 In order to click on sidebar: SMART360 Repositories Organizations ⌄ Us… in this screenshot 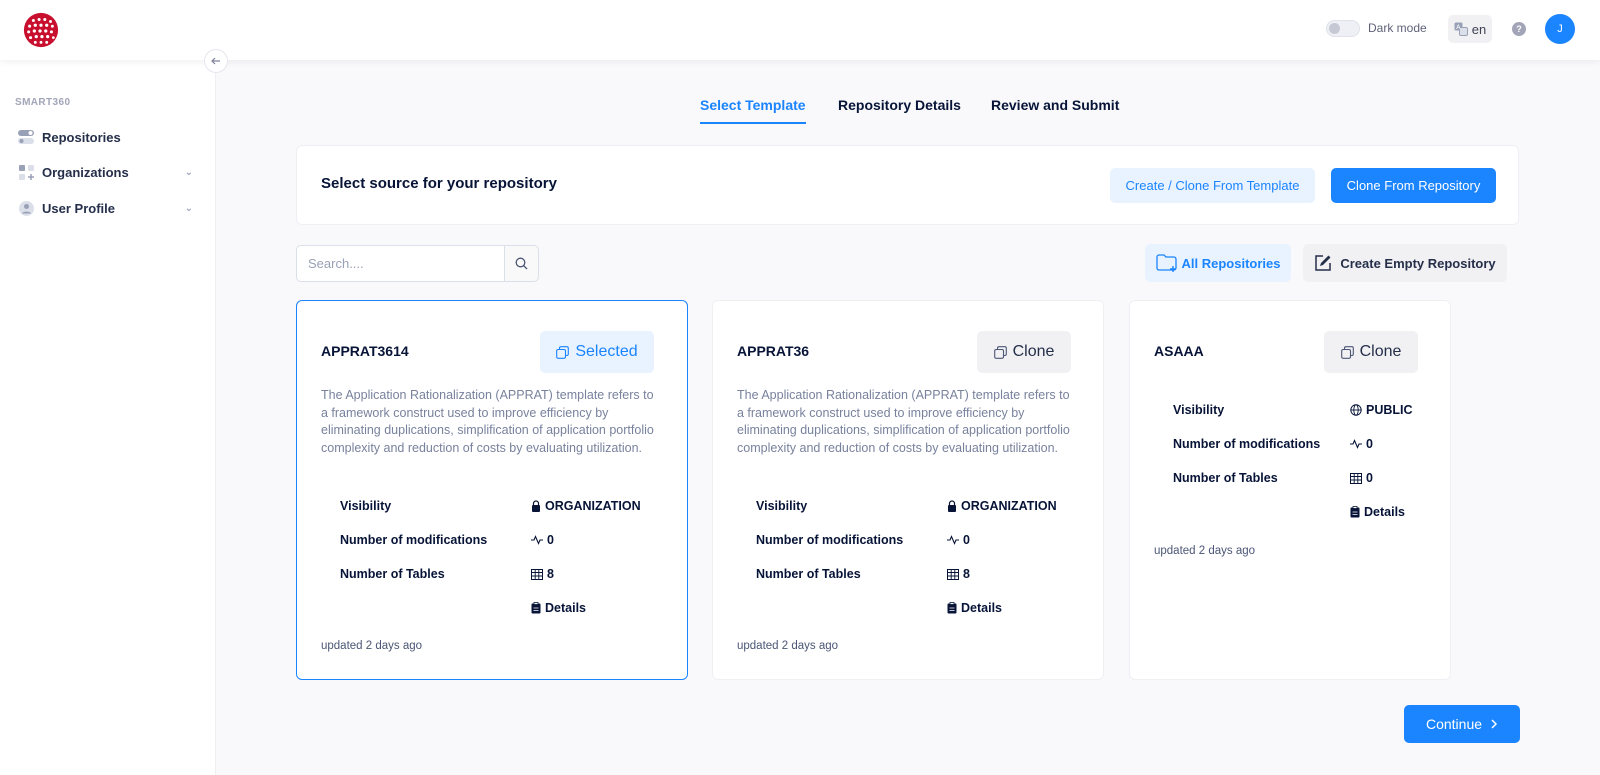, I will do `click(108, 417)`.